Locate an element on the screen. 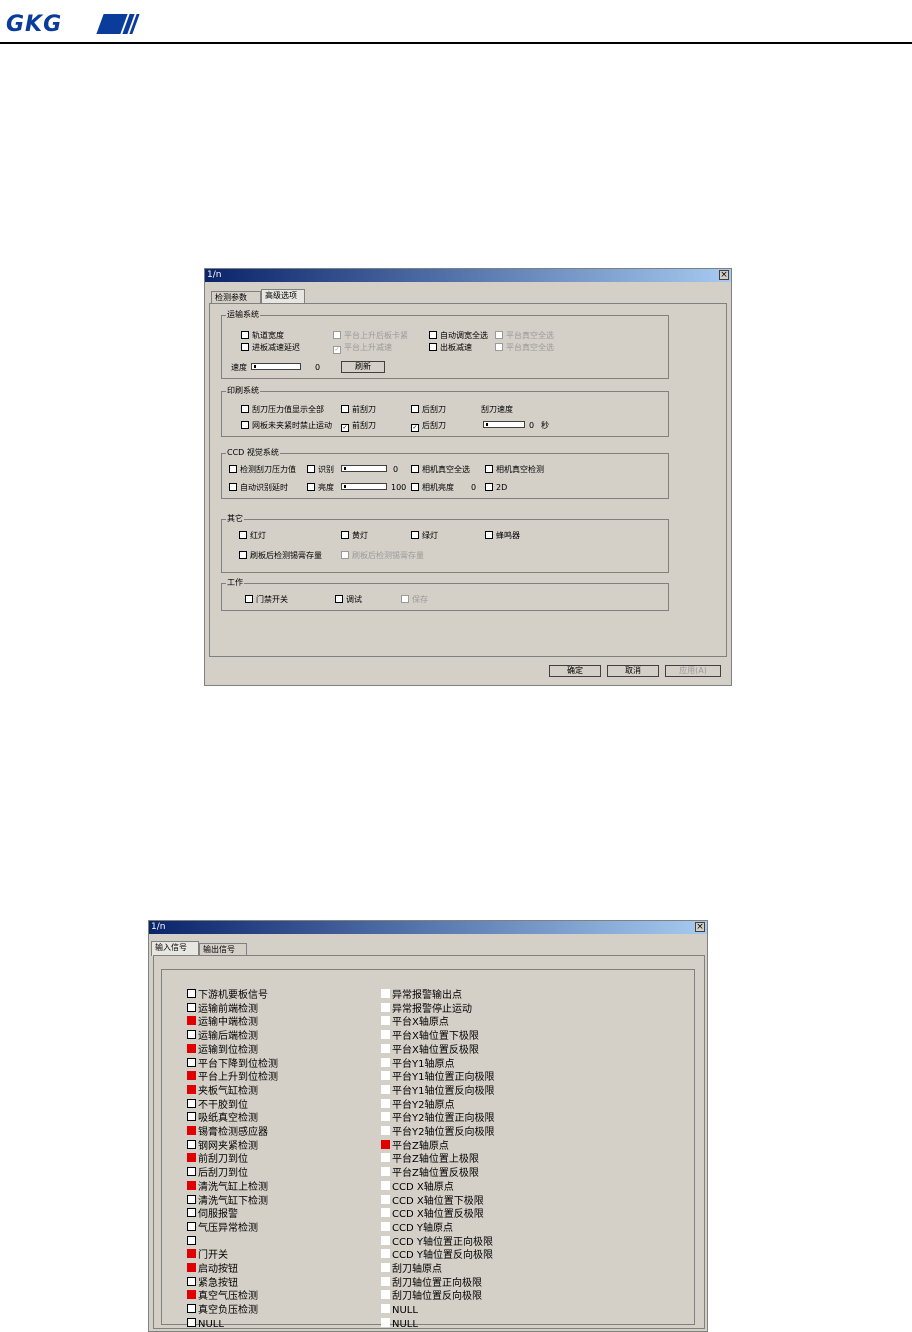 The width and height of the screenshot is (912, 1332). checkbox-rear-squeegee: 后刮刀 is located at coordinates (428, 409).